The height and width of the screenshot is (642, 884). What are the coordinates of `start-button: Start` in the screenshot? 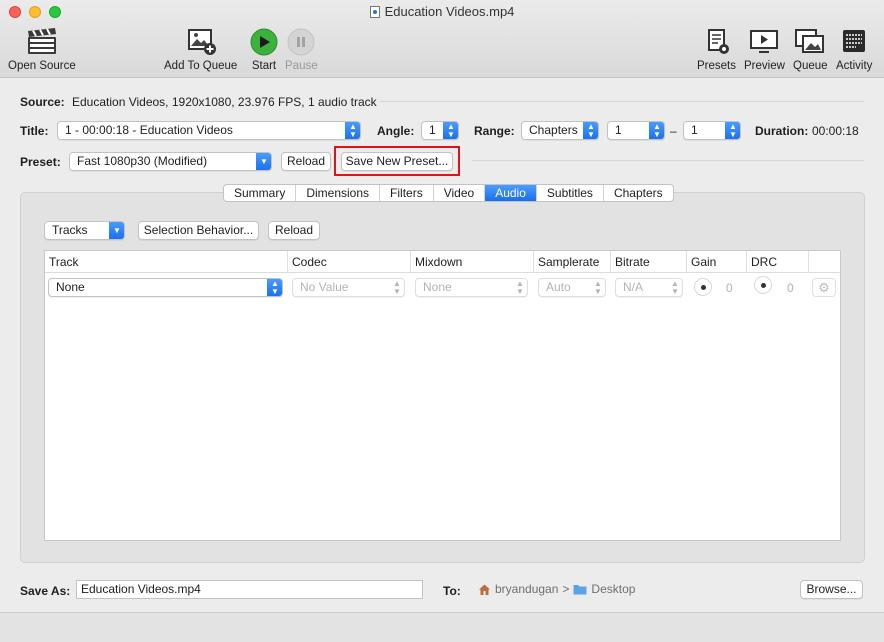 It's located at (264, 50).